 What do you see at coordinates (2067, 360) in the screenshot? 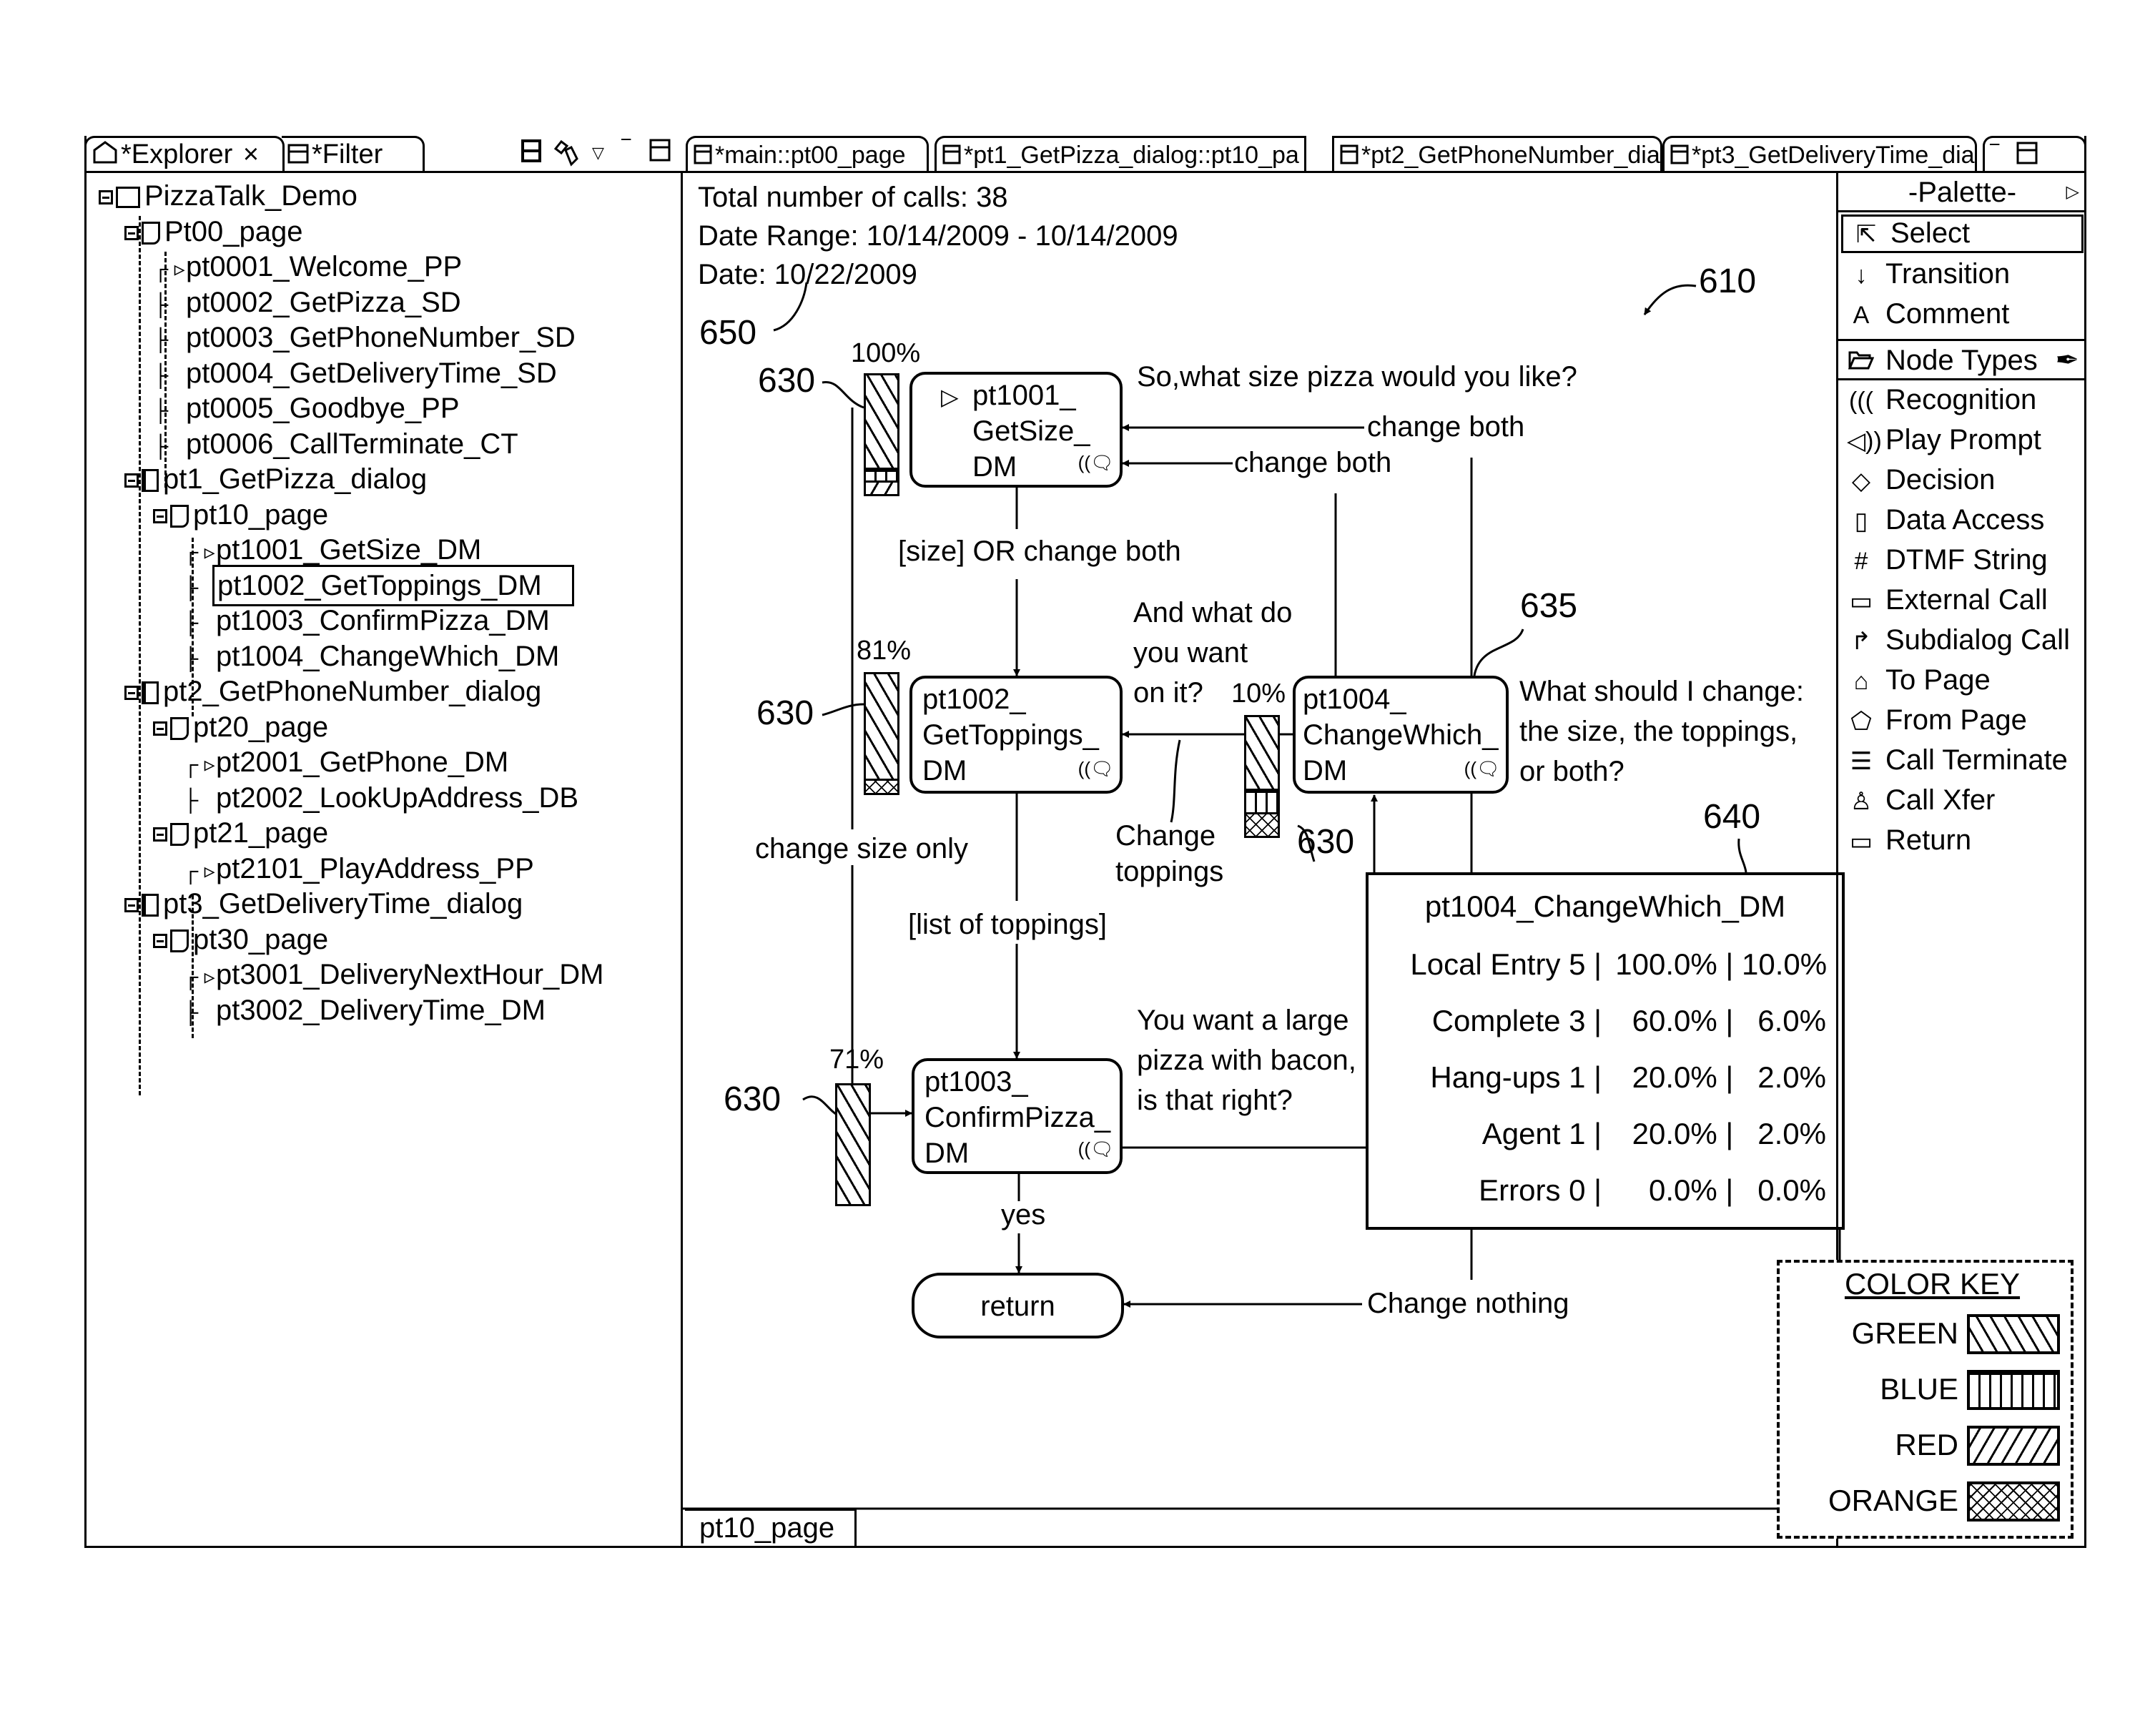
I see `pin-icon: ✒` at bounding box center [2067, 360].